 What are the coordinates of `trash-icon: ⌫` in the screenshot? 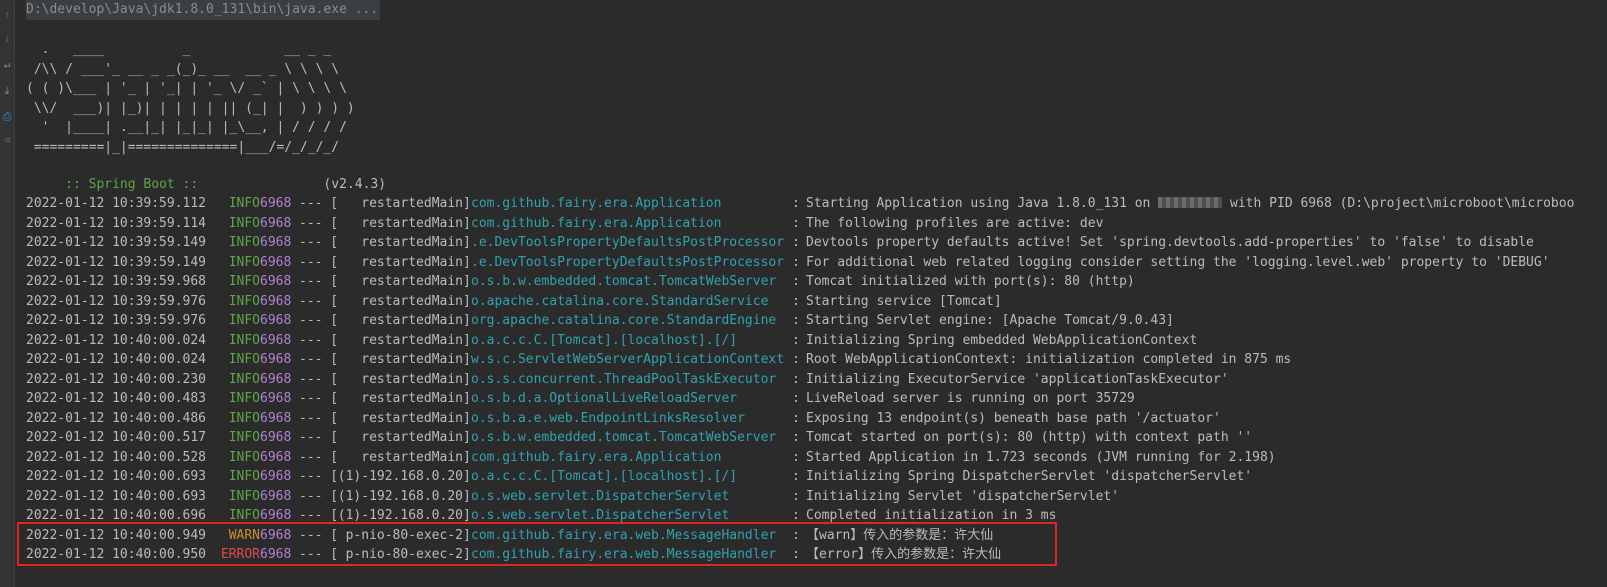 It's located at (7, 141).